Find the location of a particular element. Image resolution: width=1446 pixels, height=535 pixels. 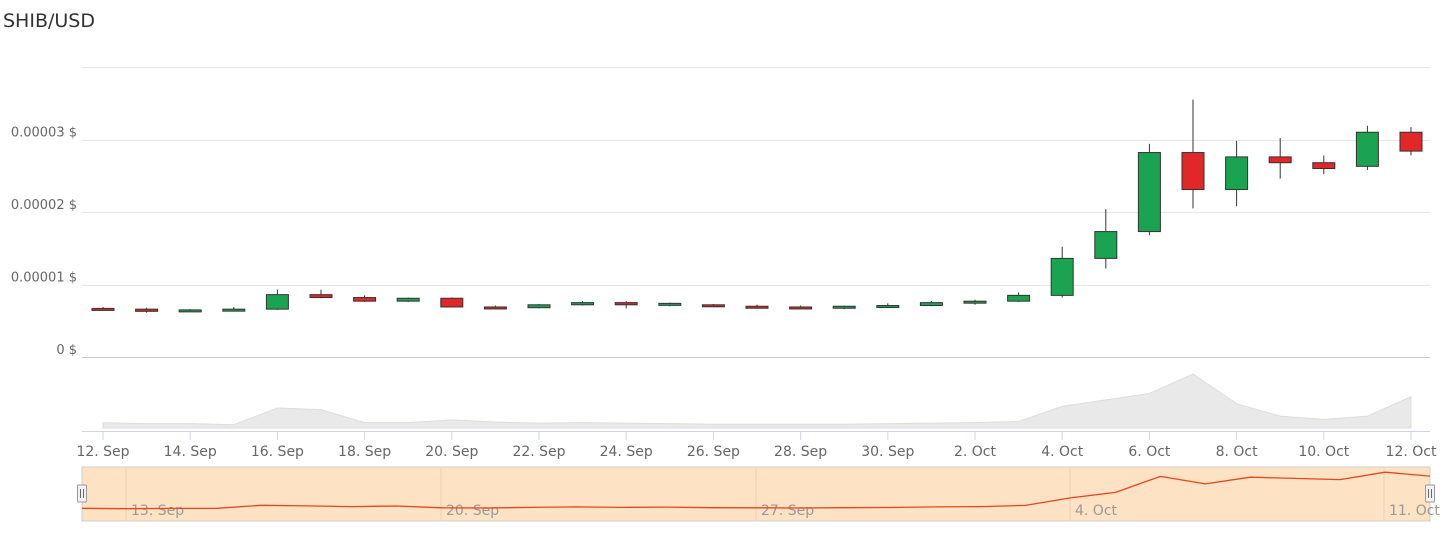

volume-area is located at coordinates (757, 401).